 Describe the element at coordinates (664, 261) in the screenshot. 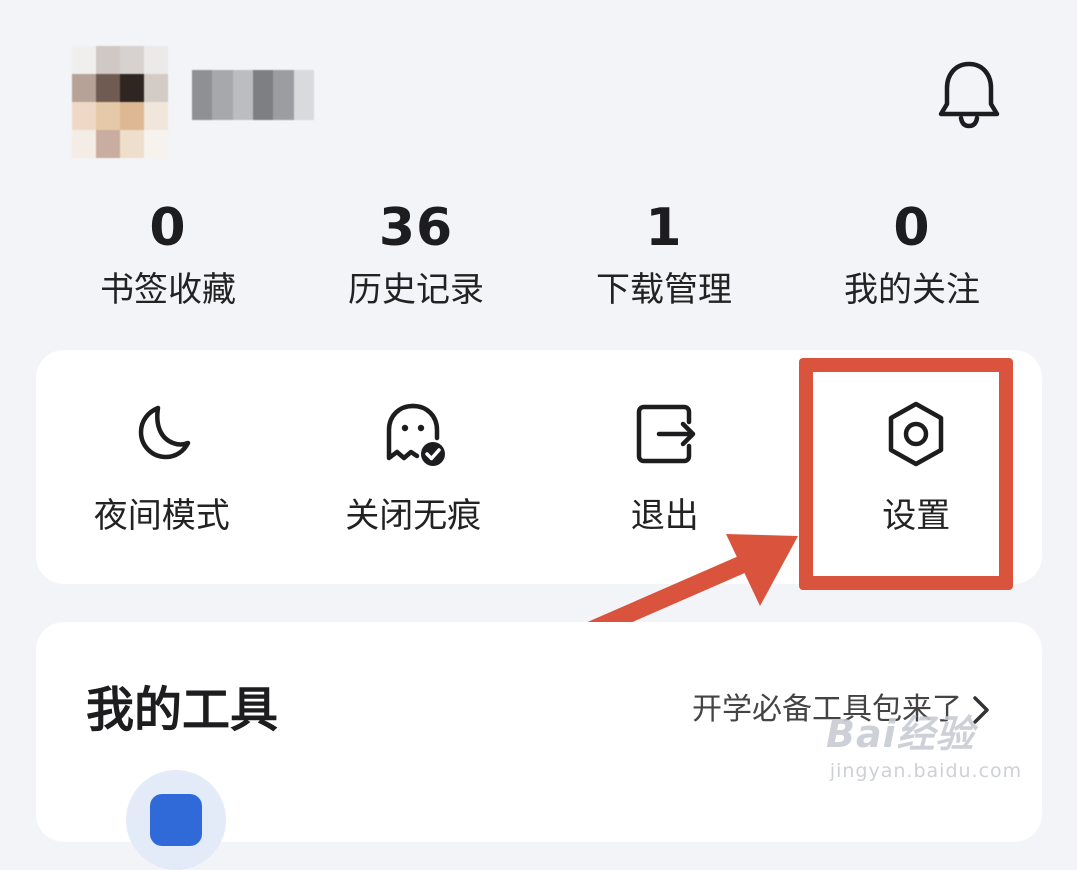

I see `stat-downloads: 1 下载管理` at that location.